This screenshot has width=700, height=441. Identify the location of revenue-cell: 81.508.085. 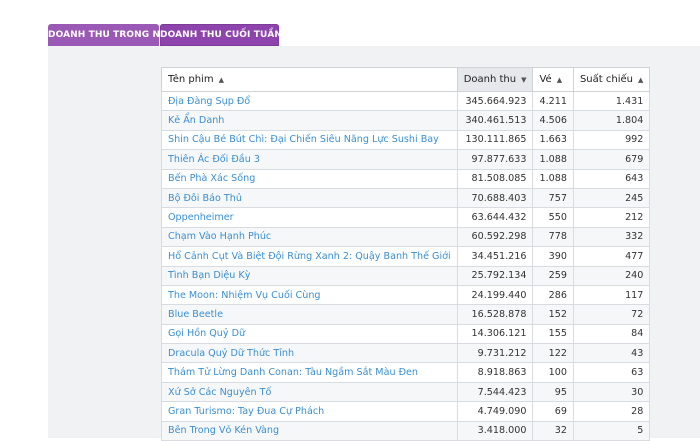
(495, 178).